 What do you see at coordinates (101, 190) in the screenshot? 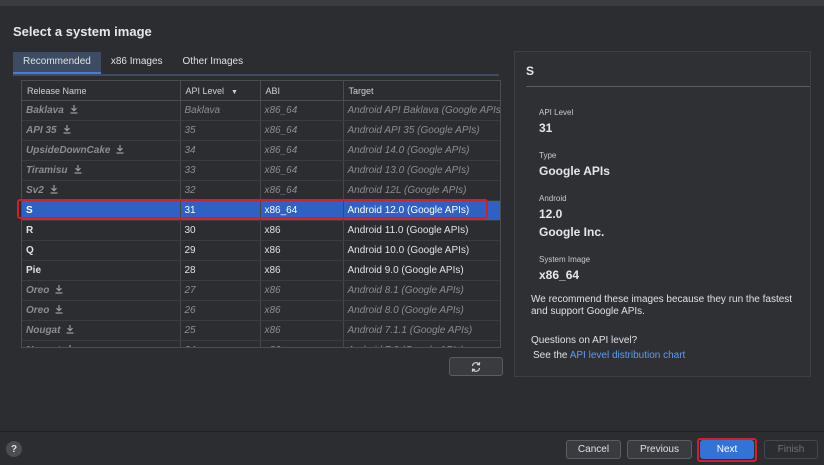
I see `cell-release-name: Sv2` at bounding box center [101, 190].